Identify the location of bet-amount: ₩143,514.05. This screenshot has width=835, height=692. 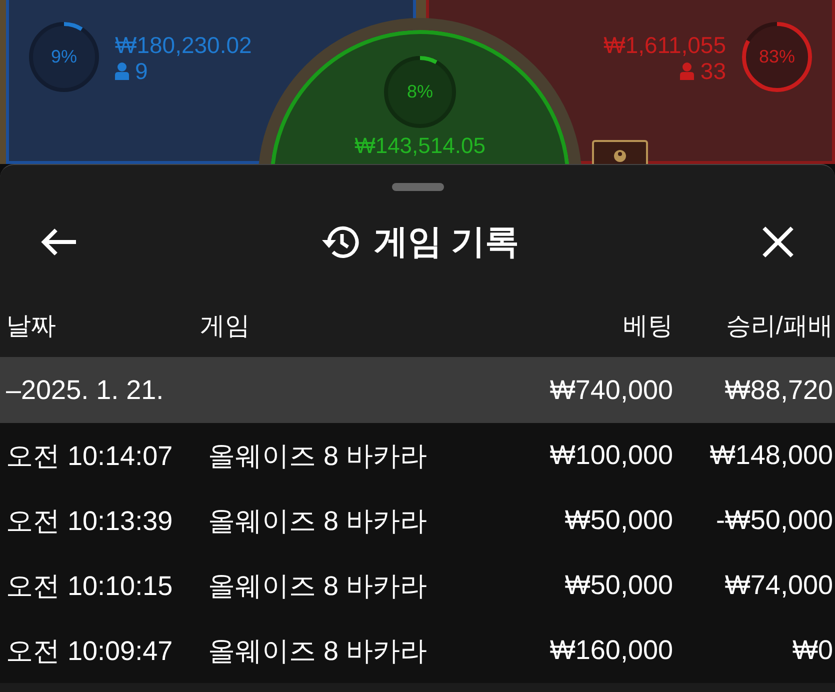
(420, 146).